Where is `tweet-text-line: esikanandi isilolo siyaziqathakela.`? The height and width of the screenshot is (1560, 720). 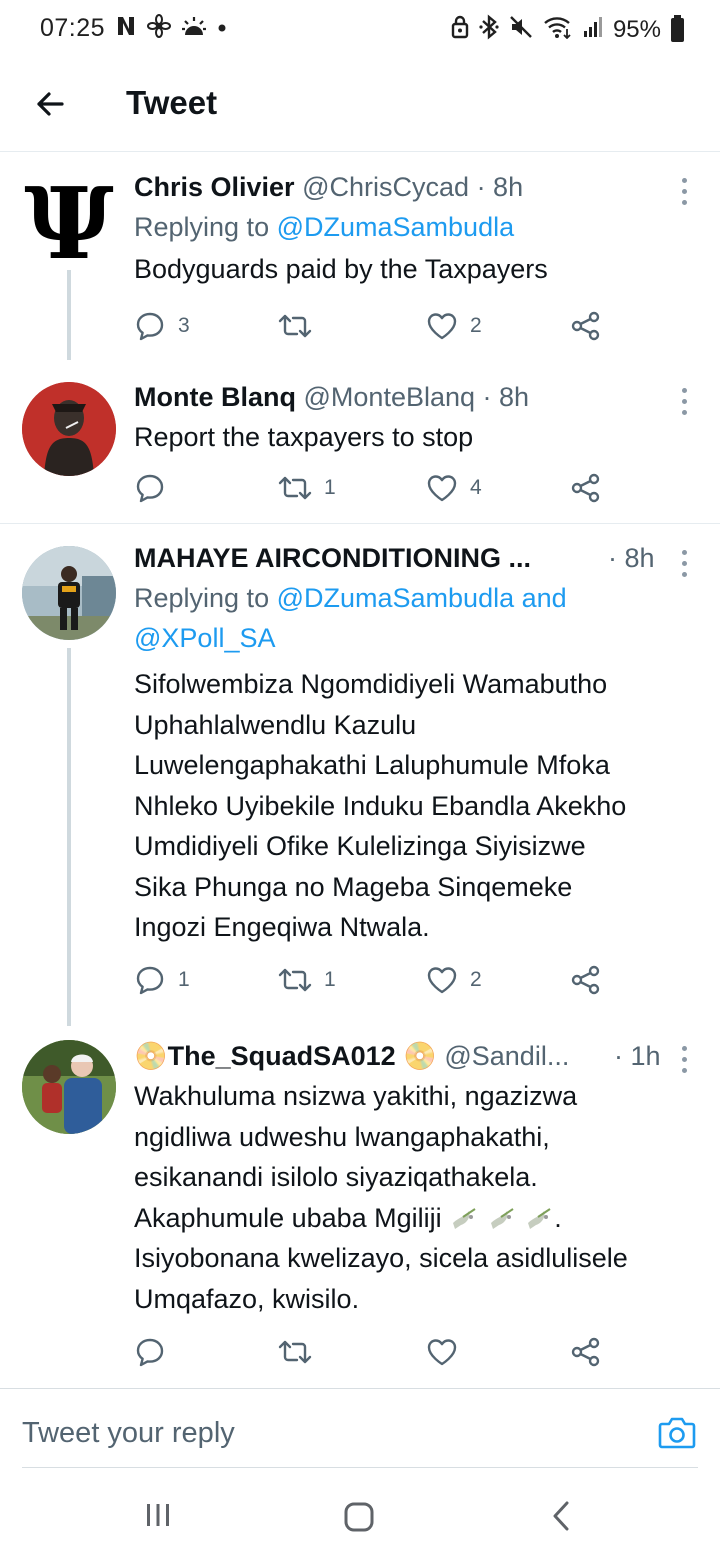
tweet-text-line: esikanandi isilolo siyaziqathakela. is located at coordinates (336, 1177).